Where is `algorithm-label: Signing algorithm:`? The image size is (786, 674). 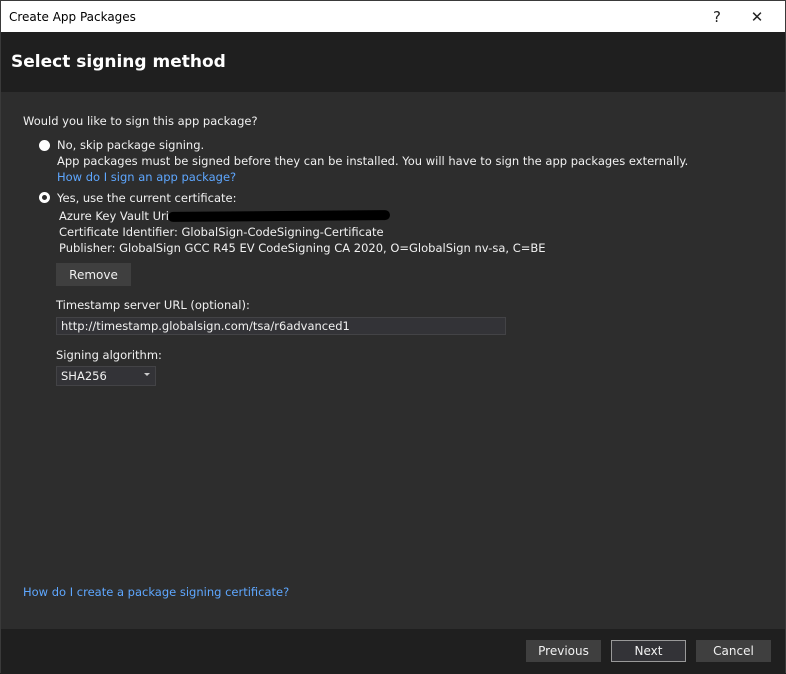
algorithm-label: Signing algorithm: is located at coordinates (109, 355).